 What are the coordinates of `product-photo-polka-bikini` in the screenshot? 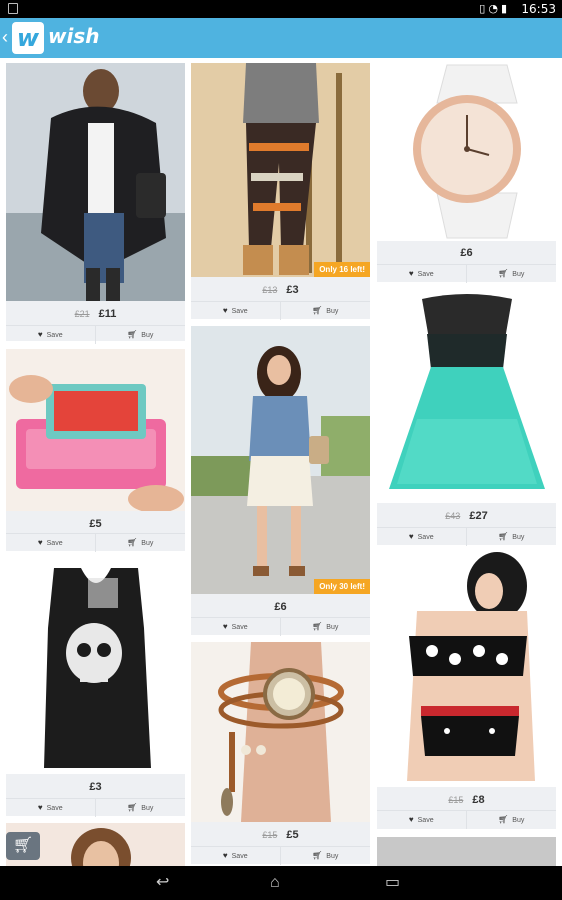 It's located at (466, 669).